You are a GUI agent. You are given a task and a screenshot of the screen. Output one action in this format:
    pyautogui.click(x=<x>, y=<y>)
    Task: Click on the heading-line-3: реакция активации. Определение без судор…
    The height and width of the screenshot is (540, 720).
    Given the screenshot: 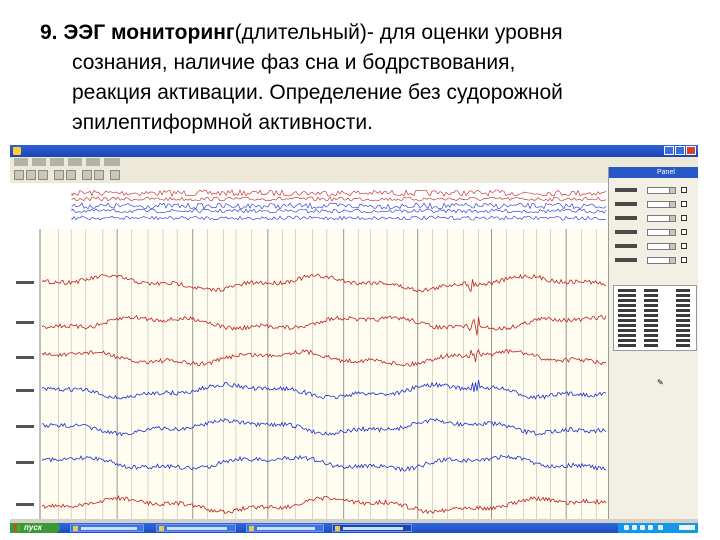 What is the action you would take?
    pyautogui.click(x=317, y=92)
    